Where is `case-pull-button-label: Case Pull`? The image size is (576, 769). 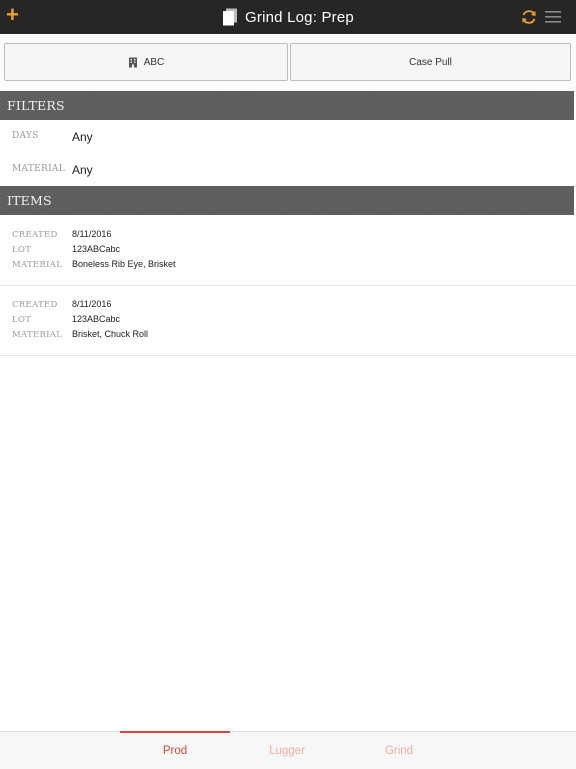 case-pull-button-label: Case Pull is located at coordinates (430, 62).